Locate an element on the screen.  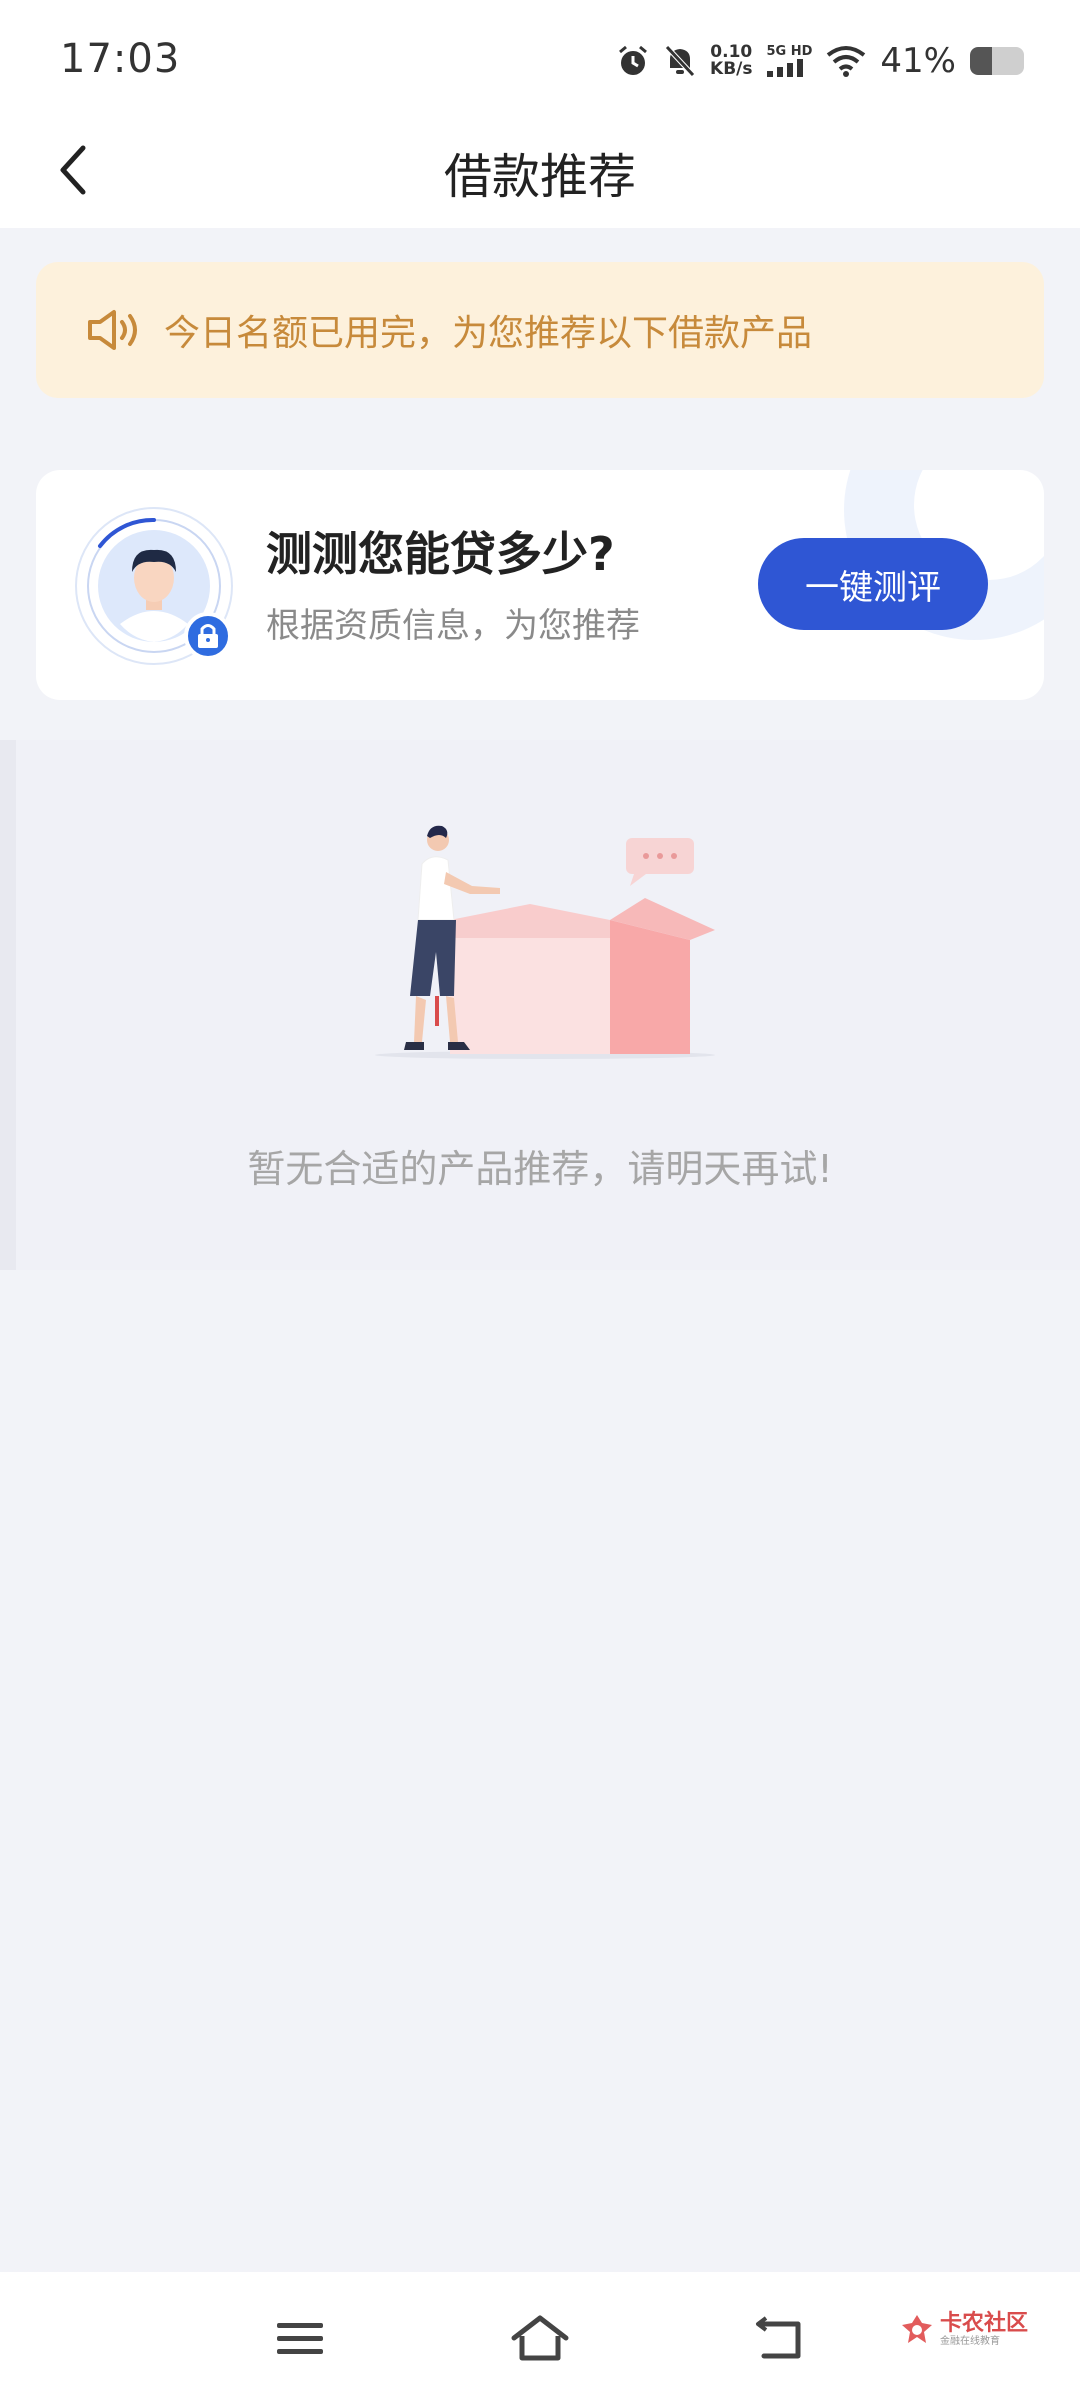
home-icon is located at coordinates (540, 2338).